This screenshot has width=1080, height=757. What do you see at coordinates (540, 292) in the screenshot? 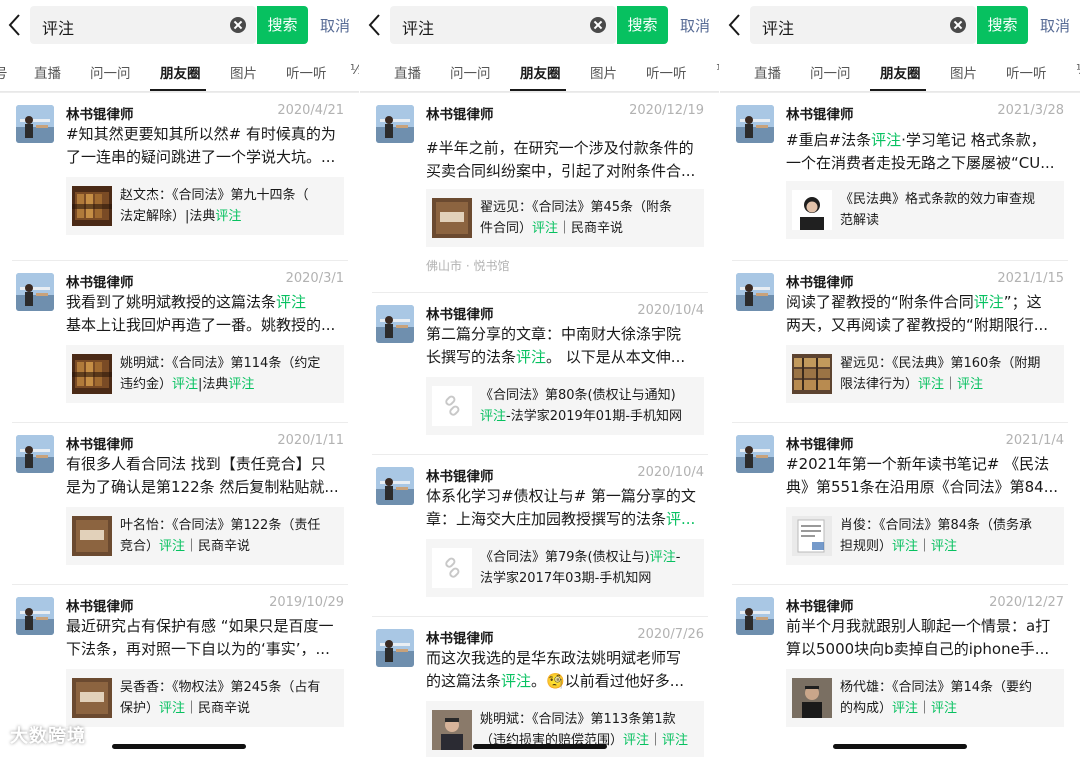
I see `post-divider` at bounding box center [540, 292].